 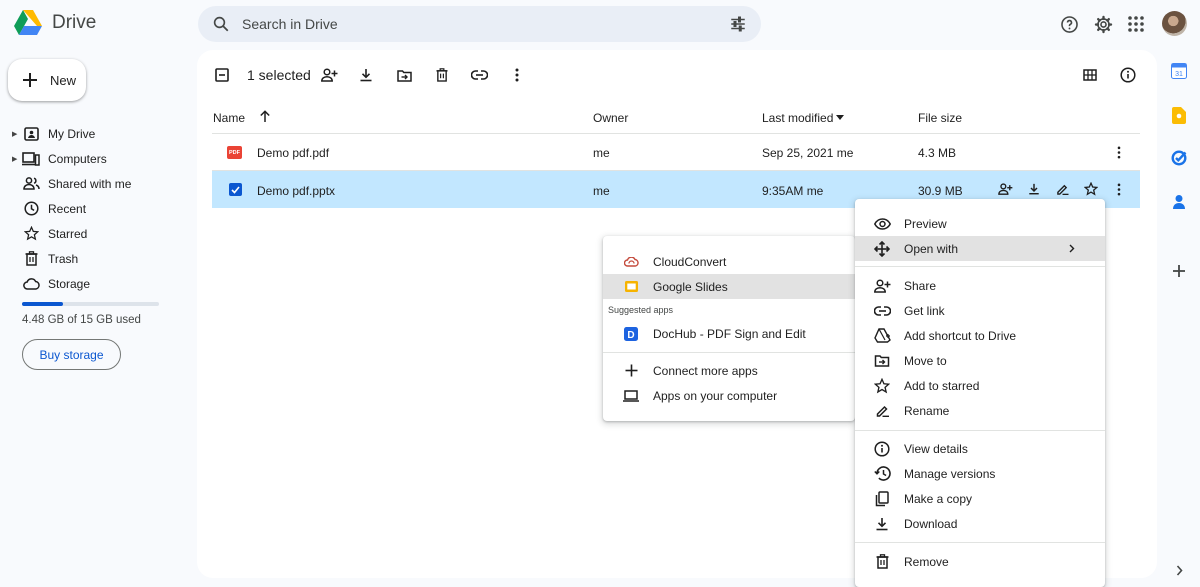 I want to click on suggested-apps-caption: Suggested apps, so click(x=641, y=310).